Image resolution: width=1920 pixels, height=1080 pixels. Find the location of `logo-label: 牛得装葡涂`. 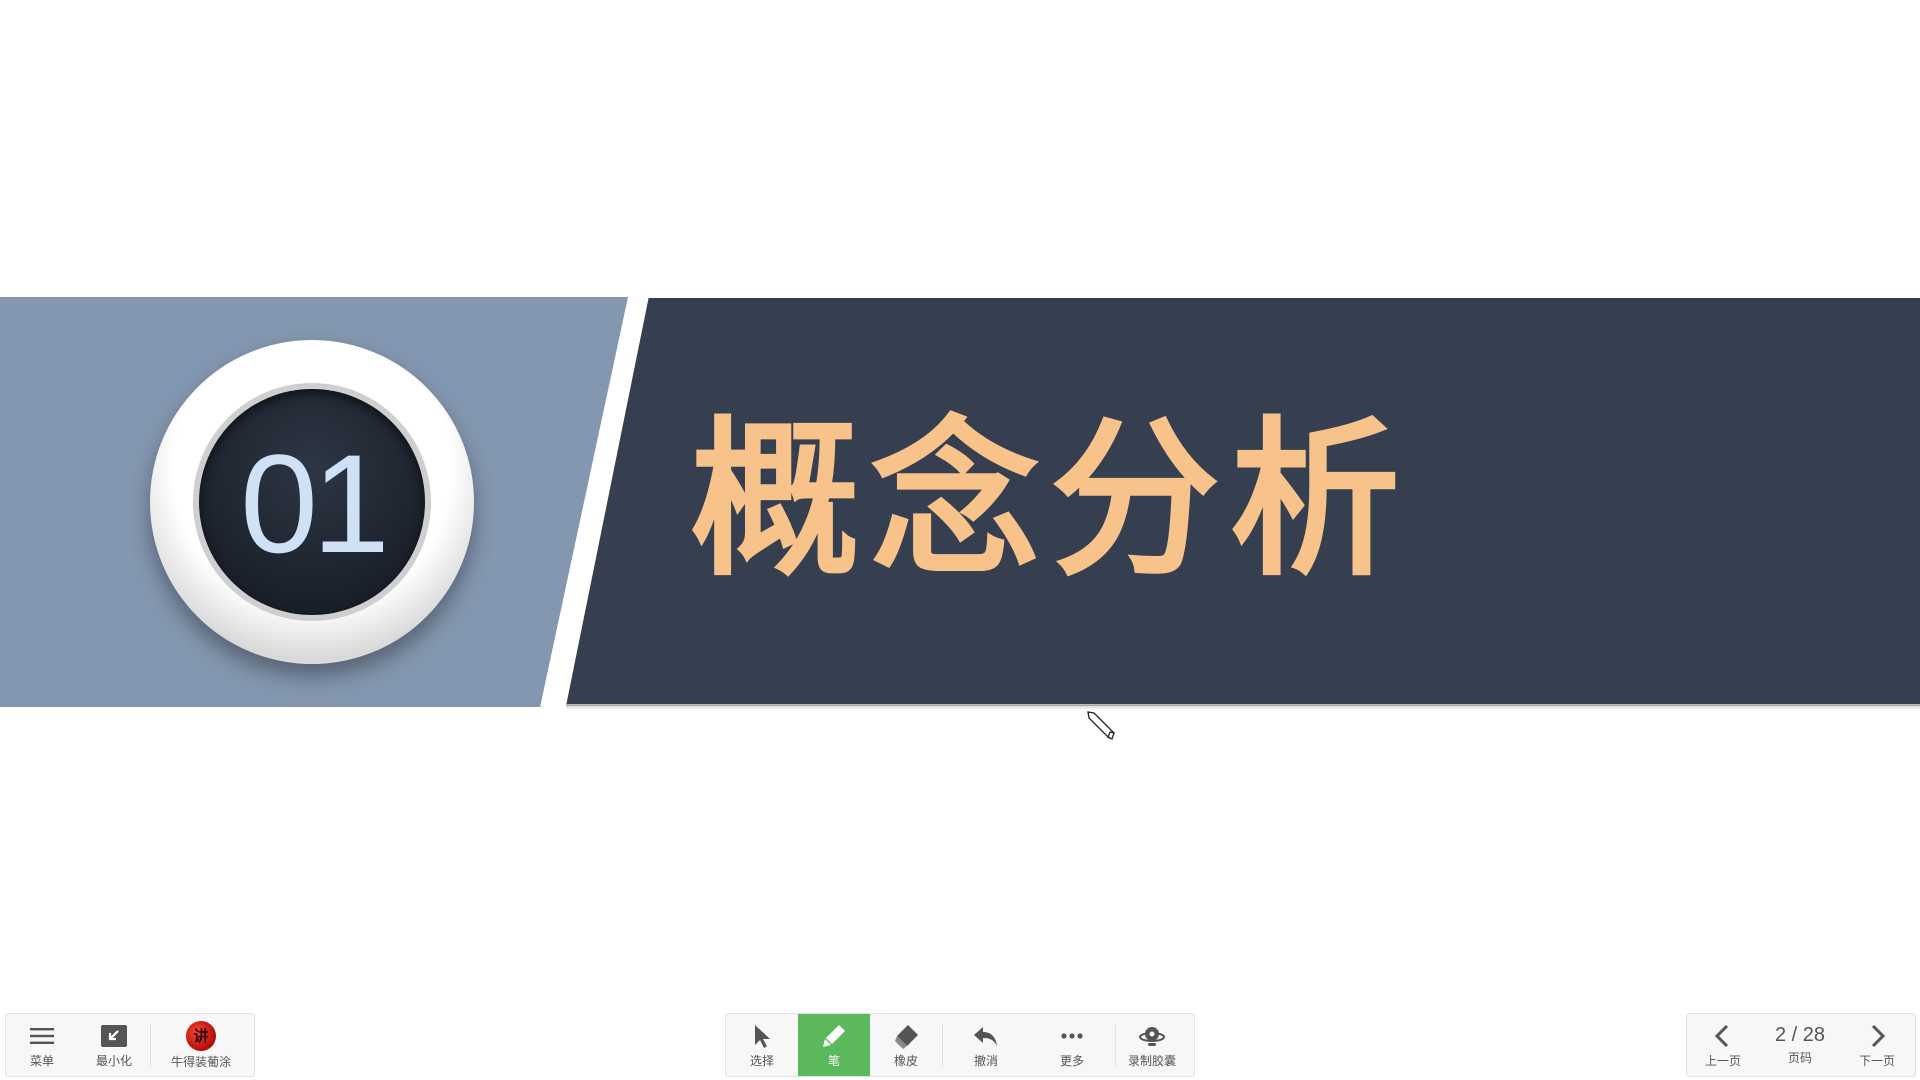

logo-label: 牛得装葡涂 is located at coordinates (200, 1061).